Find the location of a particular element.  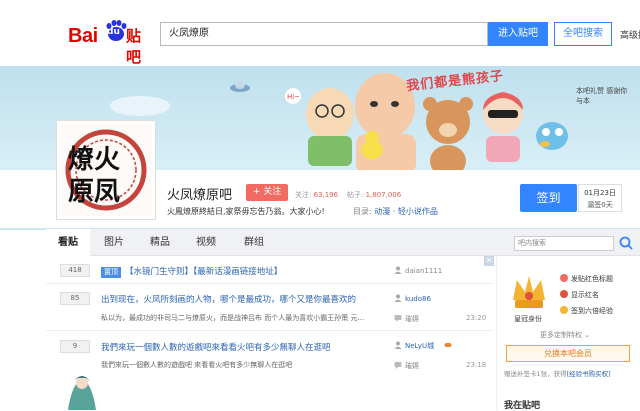

supplement-text: 赠送补签卡1张，获得 is located at coordinates (535, 374).